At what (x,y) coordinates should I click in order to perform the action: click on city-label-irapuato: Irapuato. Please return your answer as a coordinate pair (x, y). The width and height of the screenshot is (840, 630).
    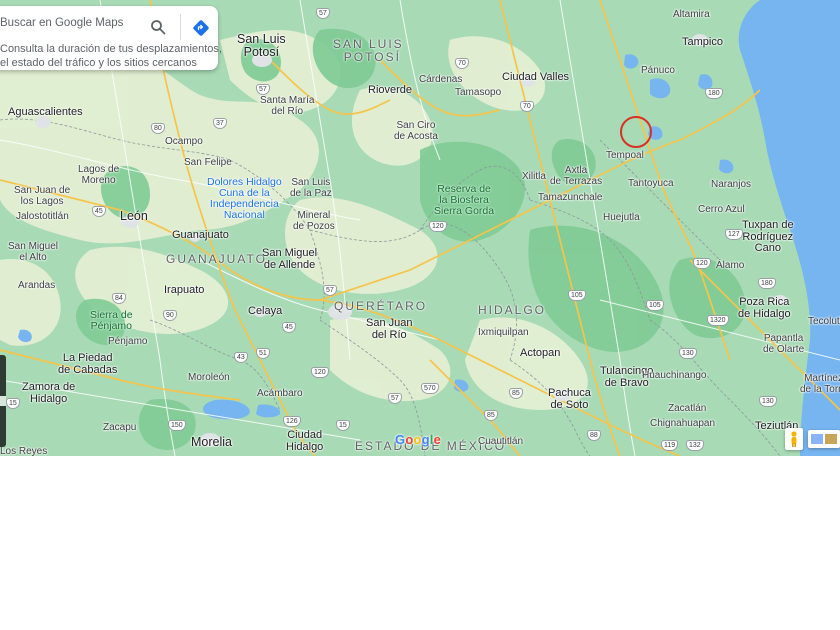
    Looking at the image, I should click on (184, 290).